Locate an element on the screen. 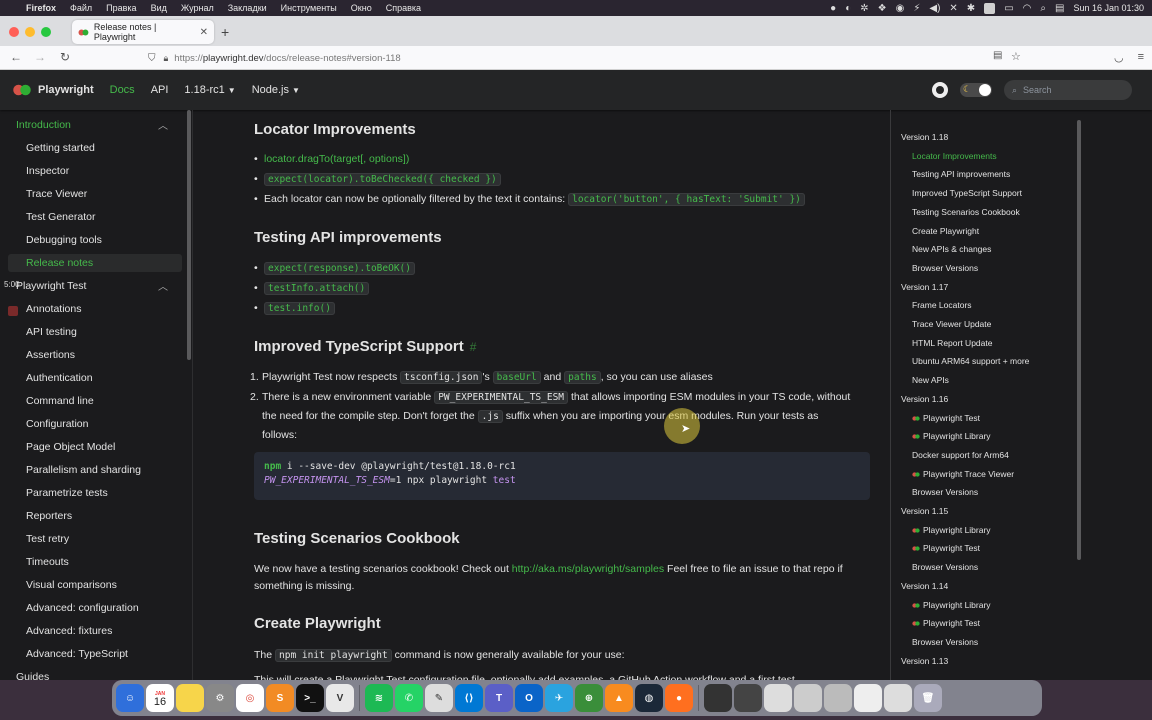 The width and height of the screenshot is (1152, 720). toc-item: HTML Report Update is located at coordinates (952, 343).